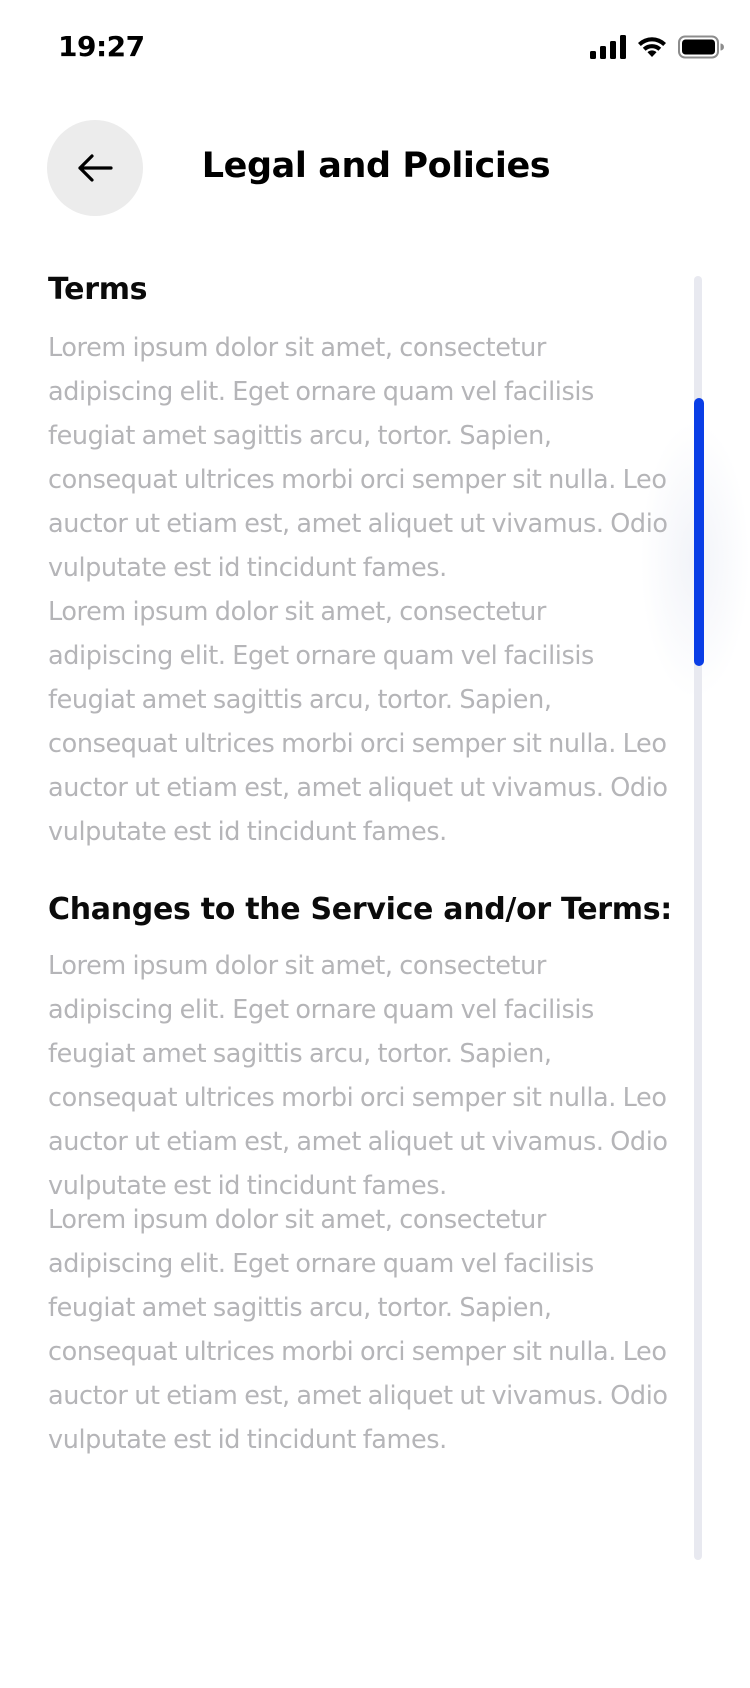 This screenshot has height=1688, width=750. Describe the element at coordinates (376, 166) in the screenshot. I see `page-title: Legal and Policies` at that location.